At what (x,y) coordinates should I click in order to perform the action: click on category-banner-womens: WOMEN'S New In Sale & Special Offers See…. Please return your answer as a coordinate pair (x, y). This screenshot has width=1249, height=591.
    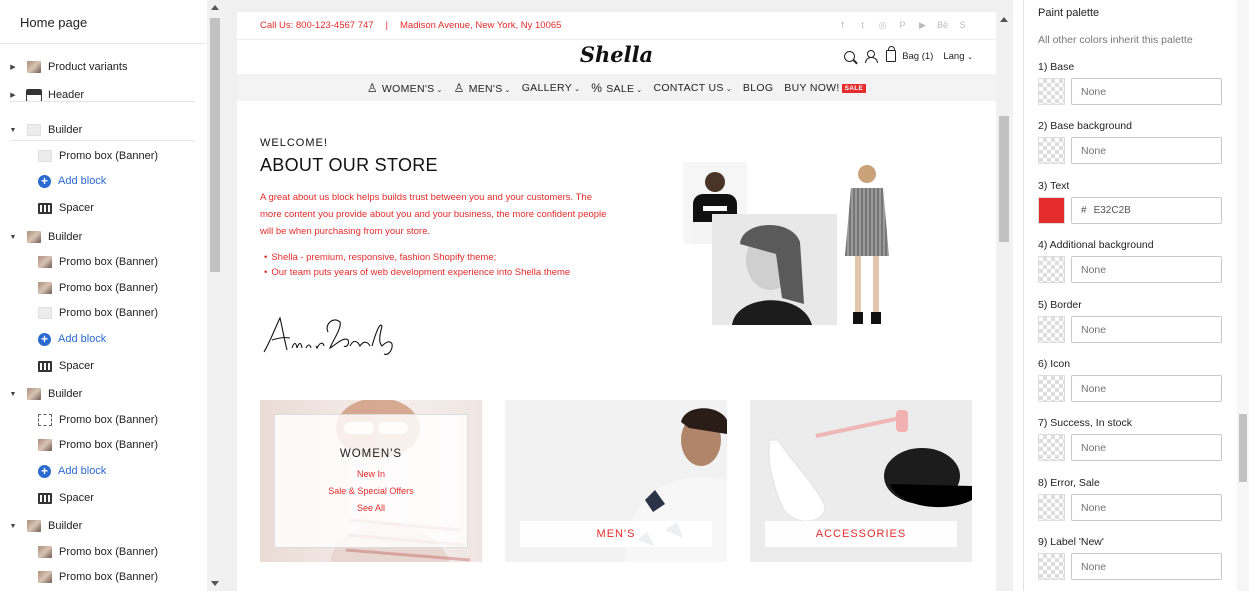
    Looking at the image, I should click on (371, 481).